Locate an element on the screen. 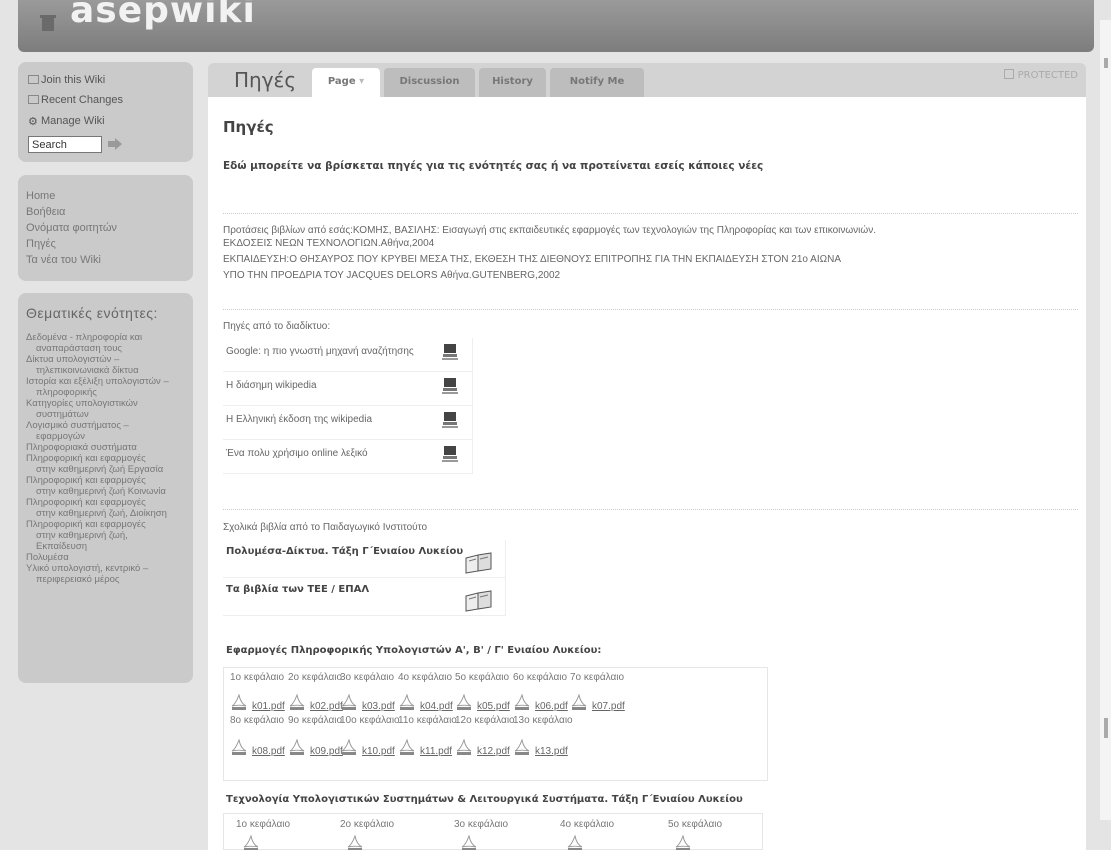 The image size is (1111, 850). thematic-item: Πληροφοριακά συστήματα is located at coordinates (110, 447).